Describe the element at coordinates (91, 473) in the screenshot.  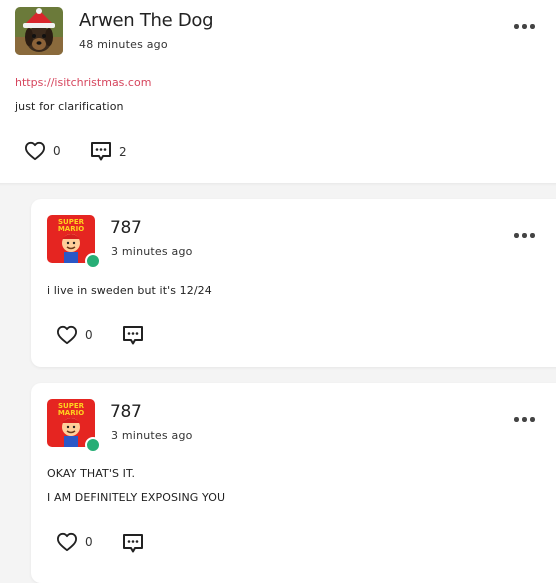
I see `reply-text-line: OKAY THAT'S IT.` at that location.